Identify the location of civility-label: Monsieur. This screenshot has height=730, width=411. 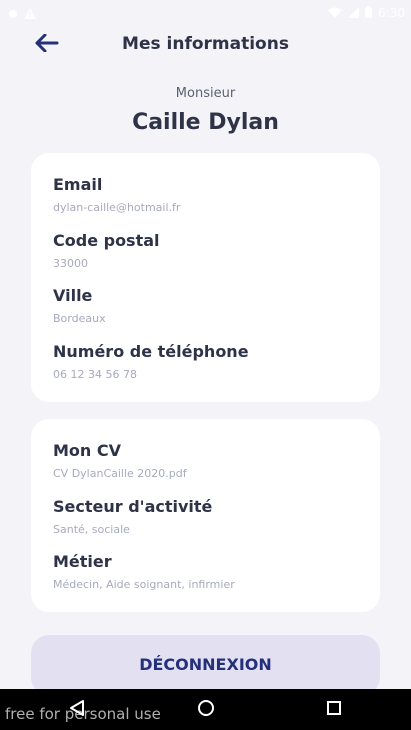
(205, 93).